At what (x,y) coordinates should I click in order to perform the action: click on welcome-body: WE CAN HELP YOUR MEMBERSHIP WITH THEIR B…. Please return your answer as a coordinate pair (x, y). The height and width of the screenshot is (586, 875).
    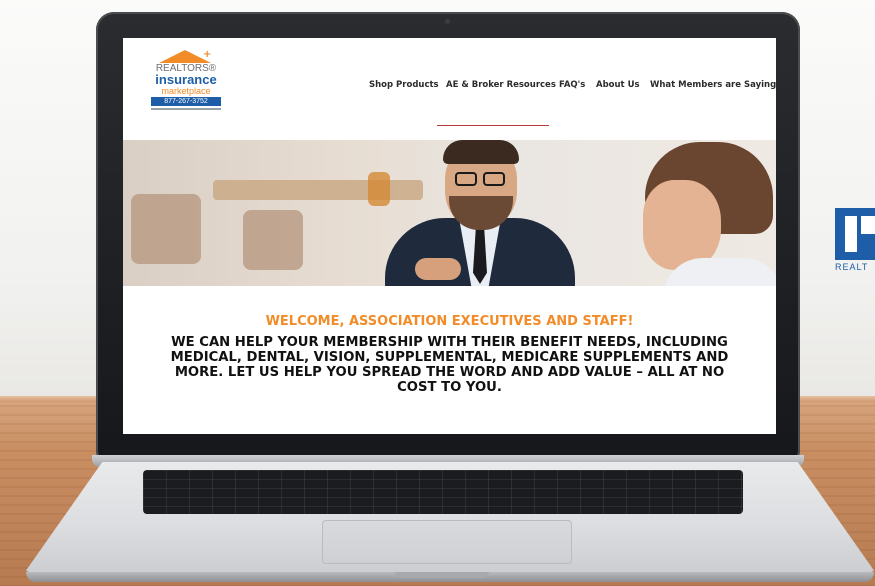
    Looking at the image, I should click on (449, 365).